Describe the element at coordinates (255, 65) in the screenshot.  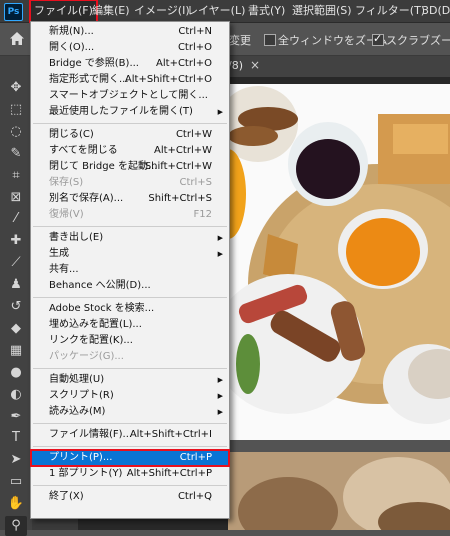
I see `close-icon: ×` at that location.